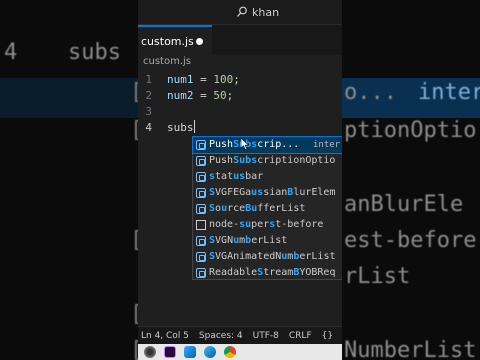 This screenshot has height=360, width=480. Describe the element at coordinates (190, 352) in the screenshot. I see `vscode-icon` at that location.